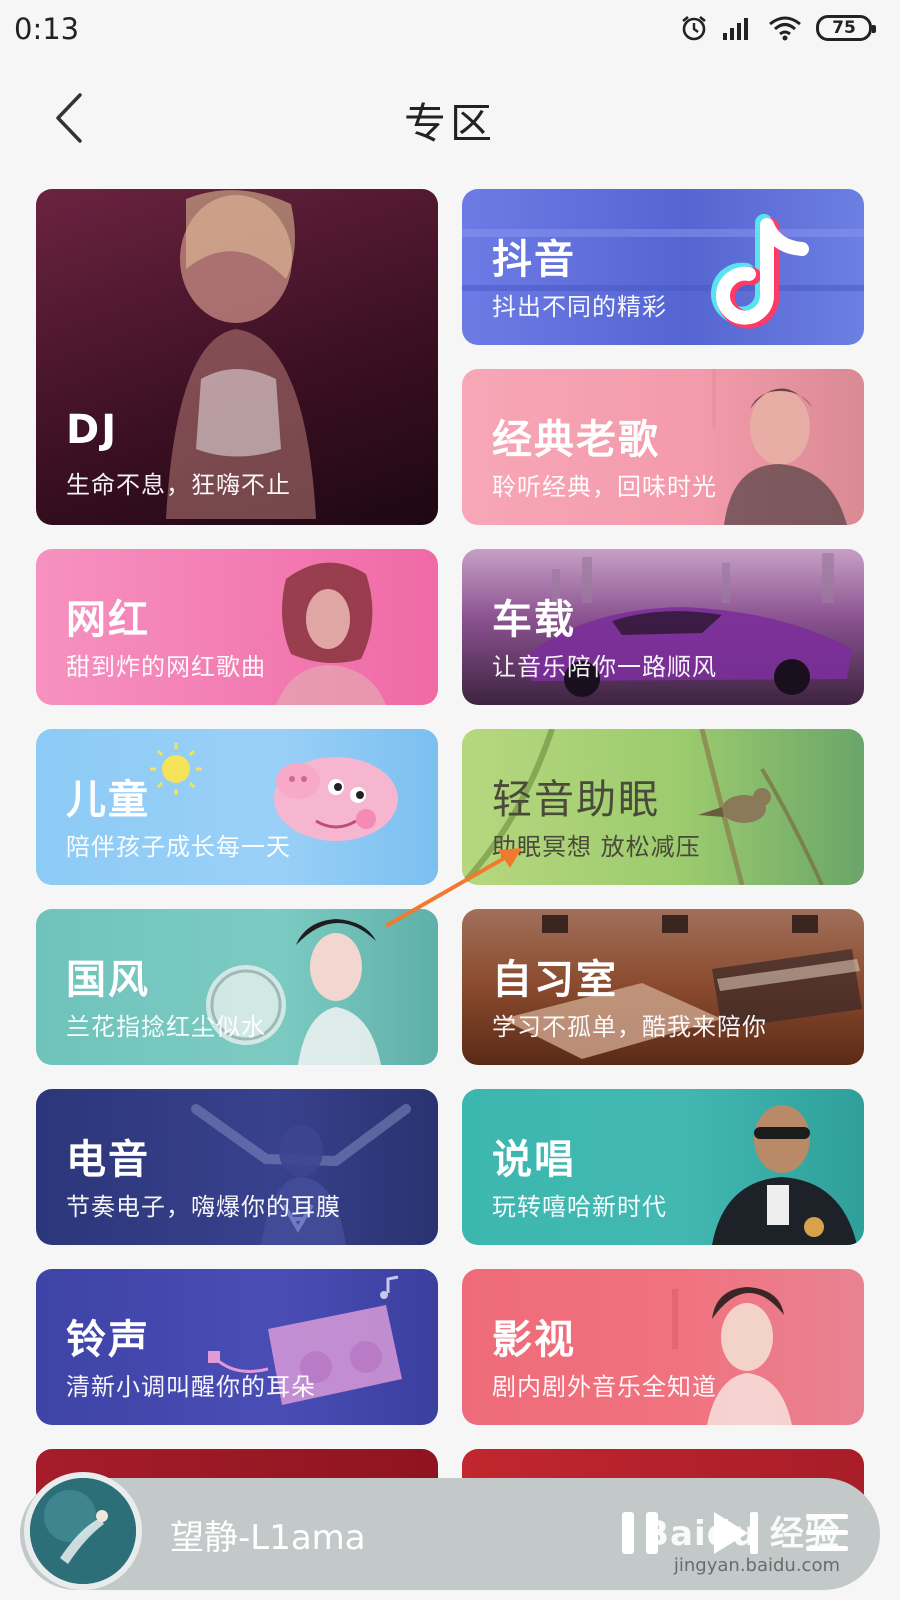 This screenshot has height=1600, width=900. Describe the element at coordinates (237, 807) in the screenshot. I see `card-kids: 儿童 陪伴孩子成长每一天` at that location.